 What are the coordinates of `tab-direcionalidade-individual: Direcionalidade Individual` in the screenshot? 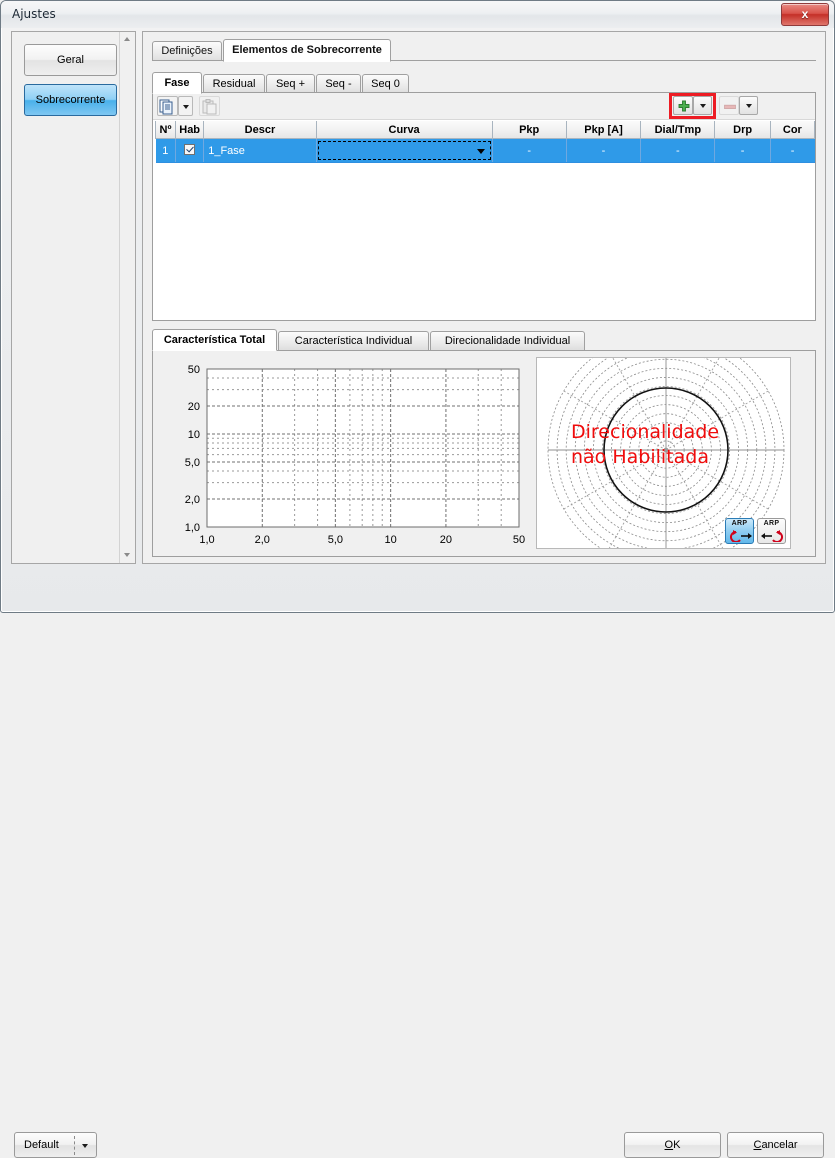 It's located at (507, 340).